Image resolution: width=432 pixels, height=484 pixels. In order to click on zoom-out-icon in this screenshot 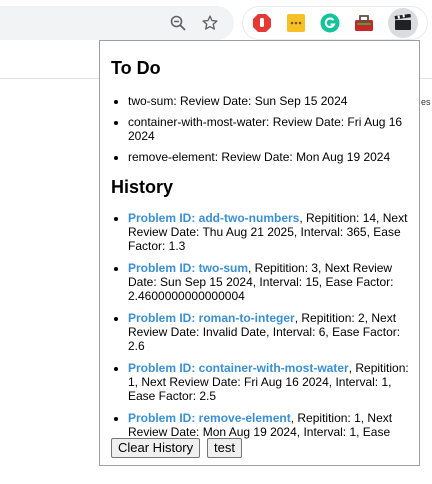, I will do `click(178, 23)`.